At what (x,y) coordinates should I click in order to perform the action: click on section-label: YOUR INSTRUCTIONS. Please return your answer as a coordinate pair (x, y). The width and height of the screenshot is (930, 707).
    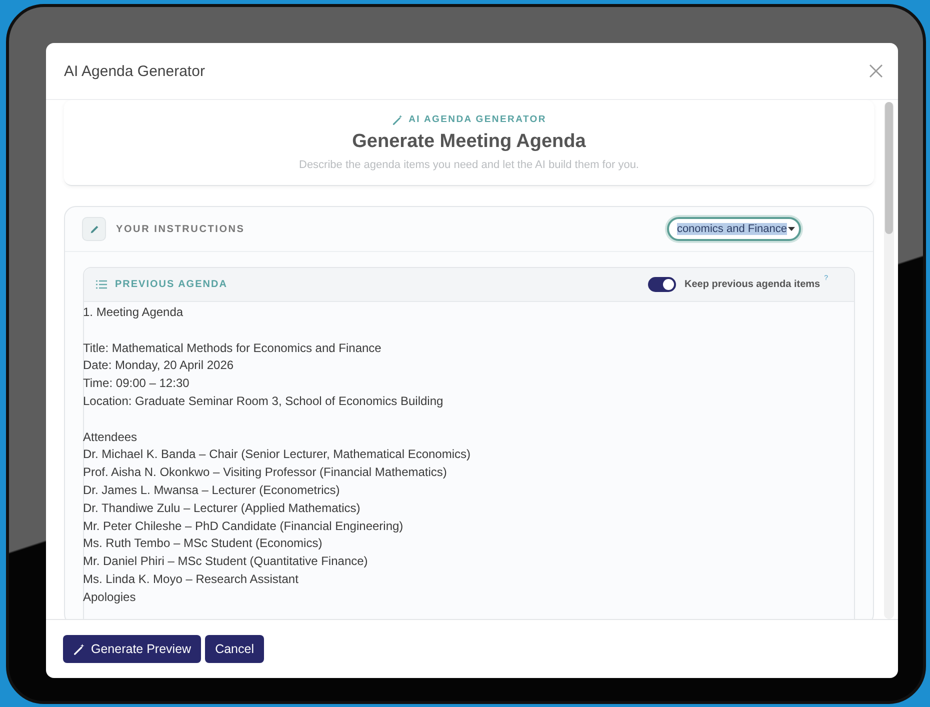
    Looking at the image, I should click on (181, 229).